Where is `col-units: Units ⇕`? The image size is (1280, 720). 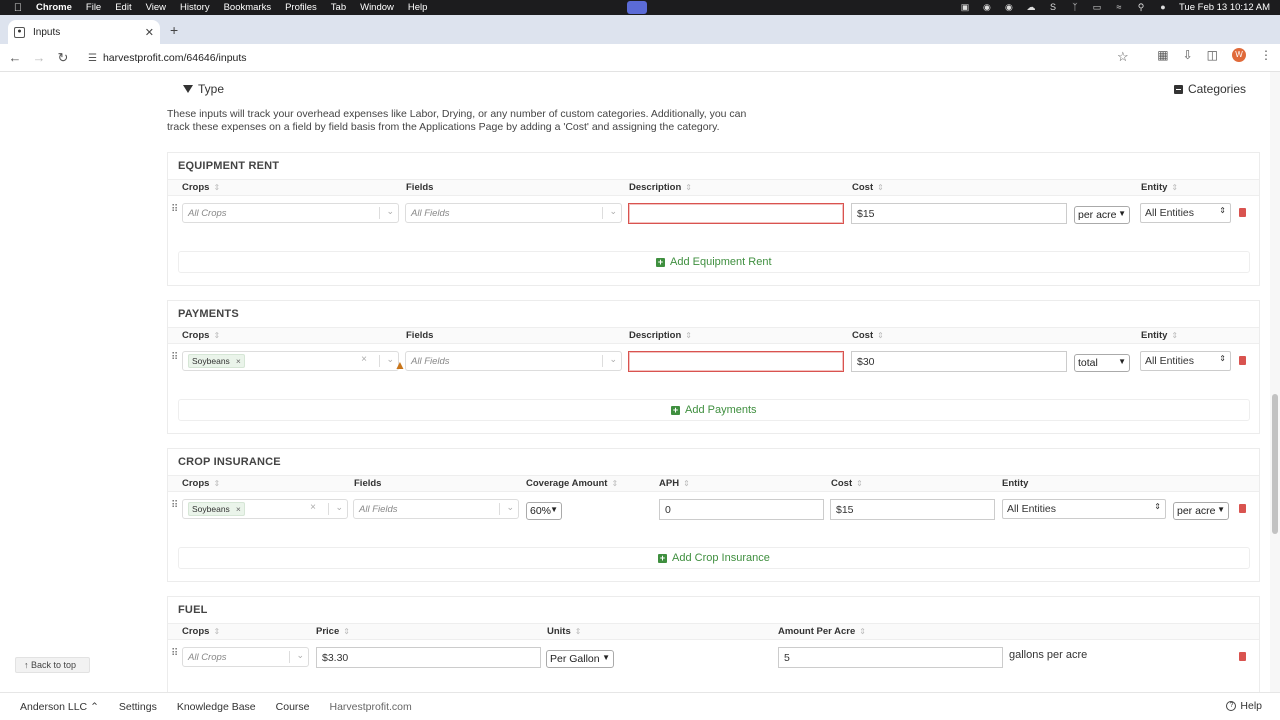
col-units: Units ⇕ is located at coordinates (564, 631).